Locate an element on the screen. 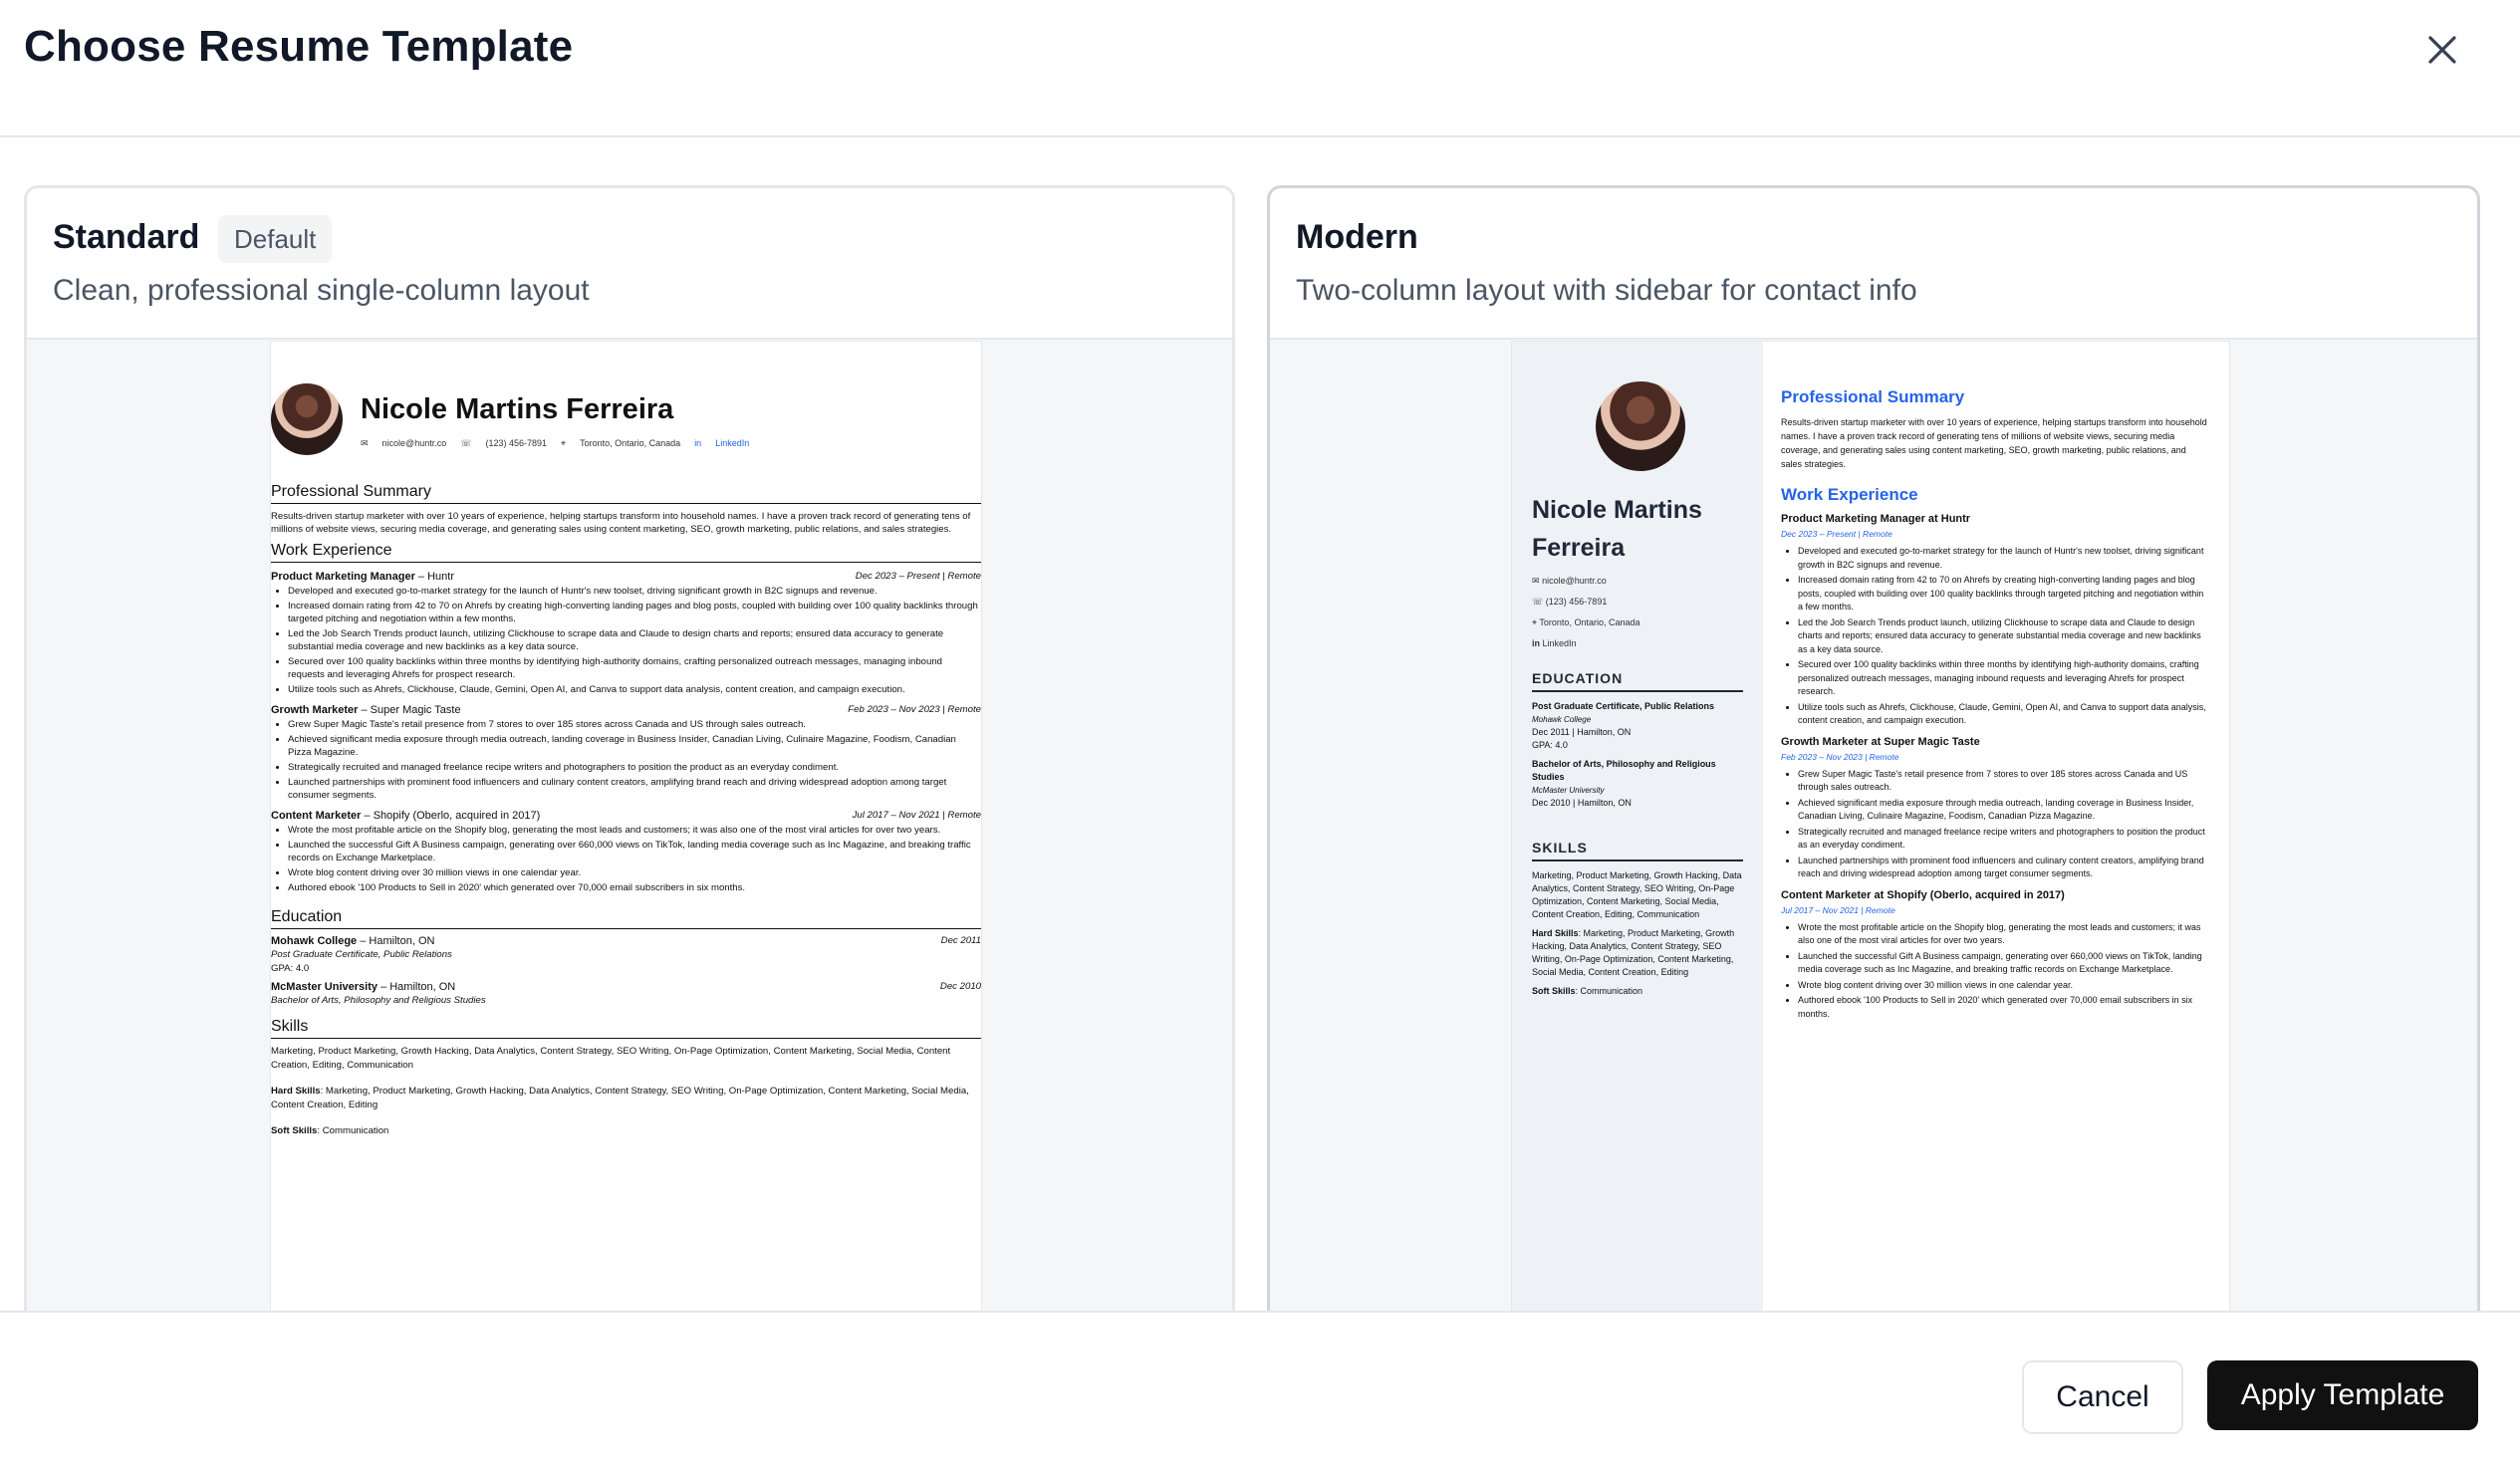 This screenshot has width=2520, height=1470. default-badge: Default is located at coordinates (275, 239).